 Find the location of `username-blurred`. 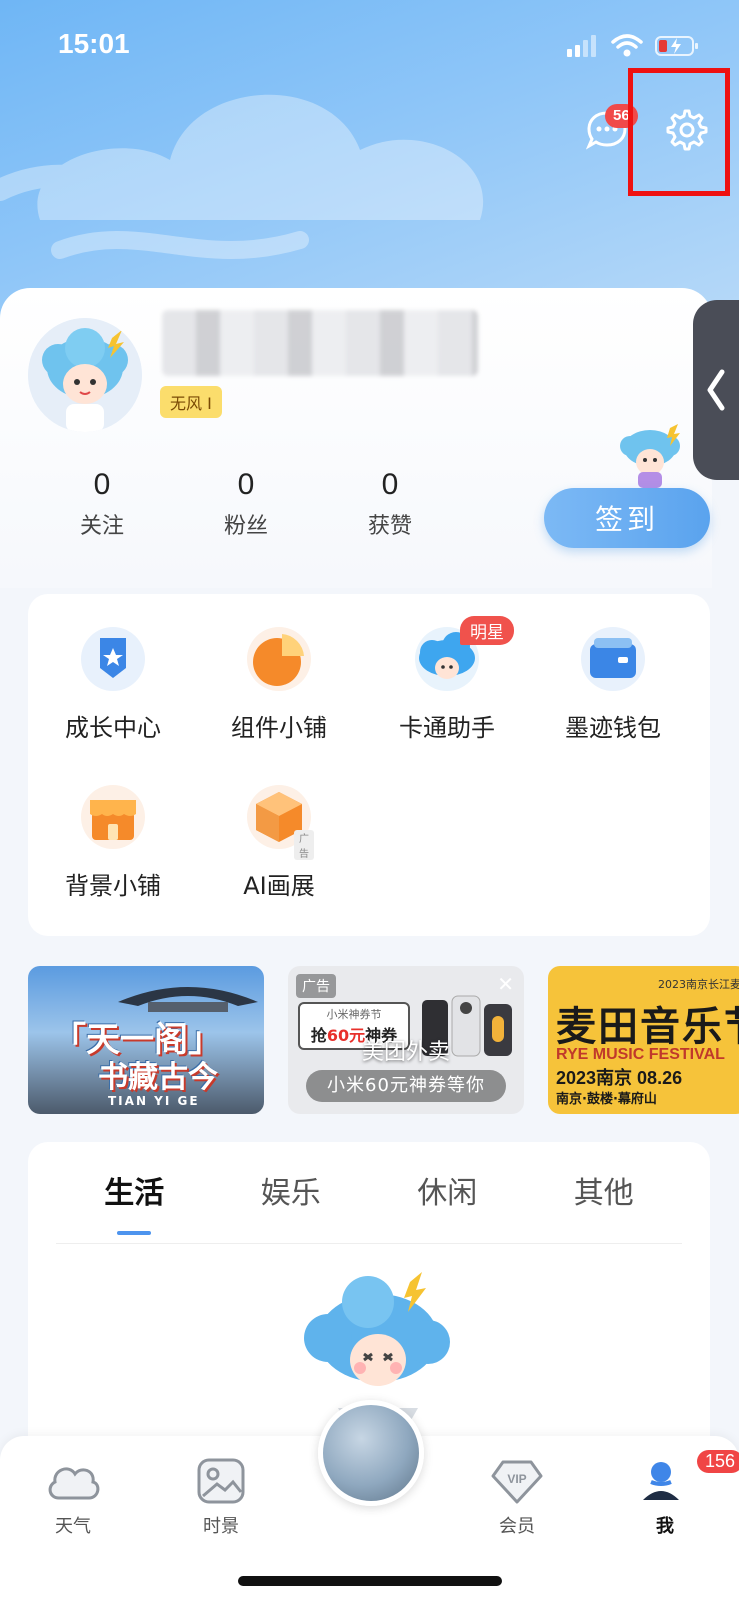

username-blurred is located at coordinates (320, 343).